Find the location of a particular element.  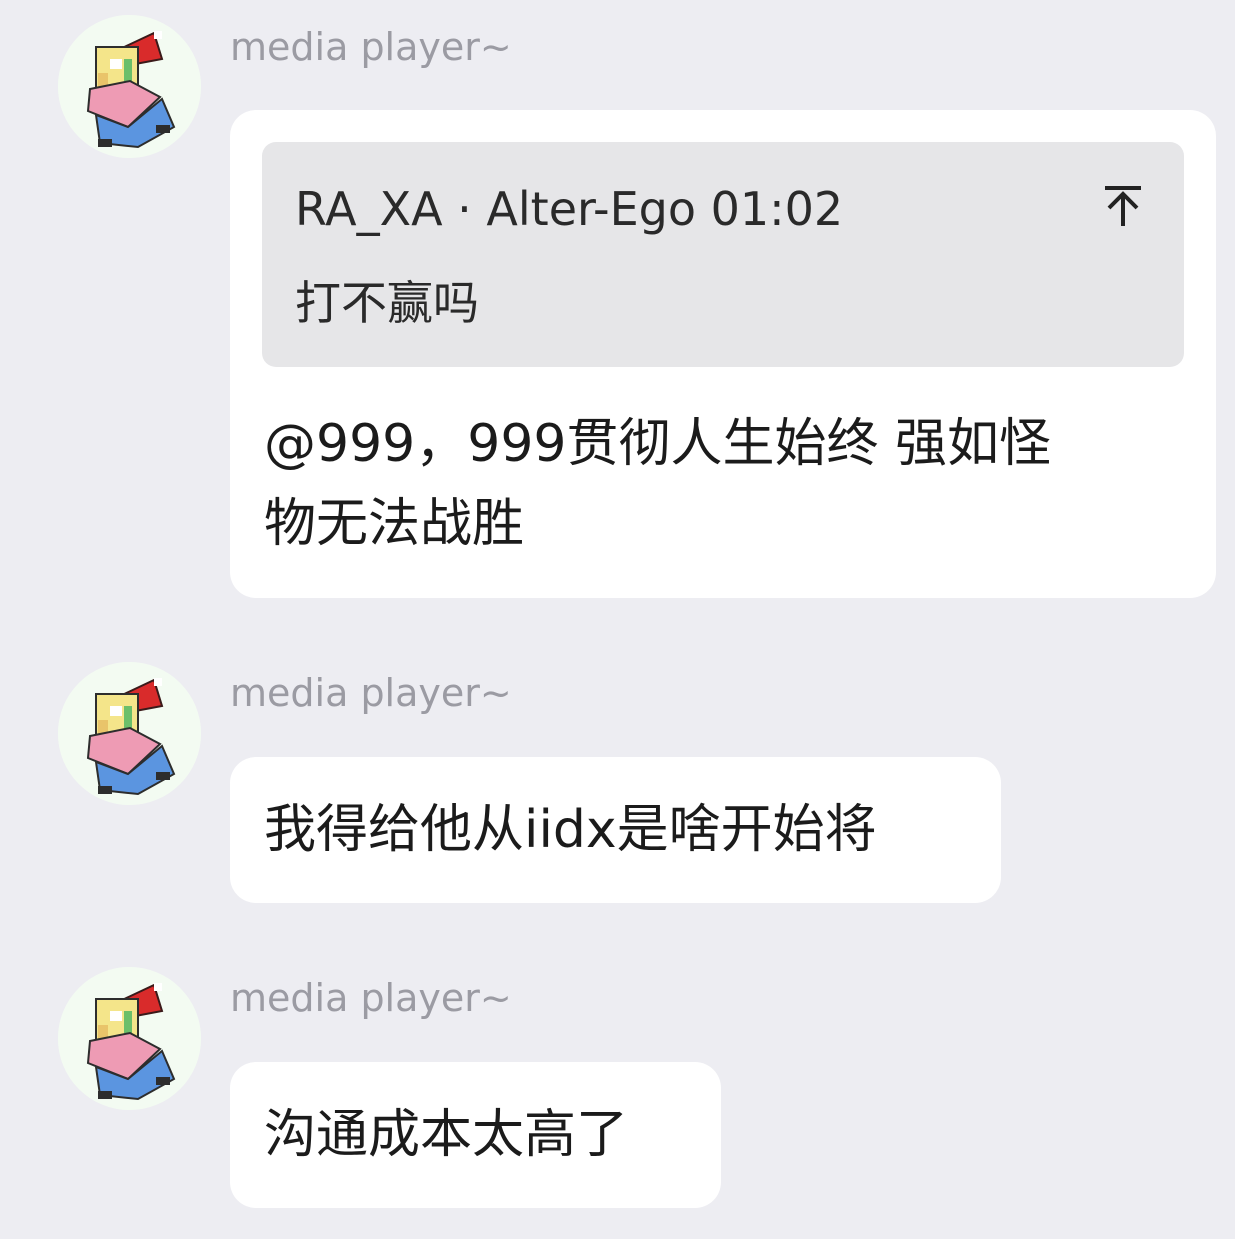

message-bubble: 我得给他从iidx是啥开始将 is located at coordinates (615, 830).